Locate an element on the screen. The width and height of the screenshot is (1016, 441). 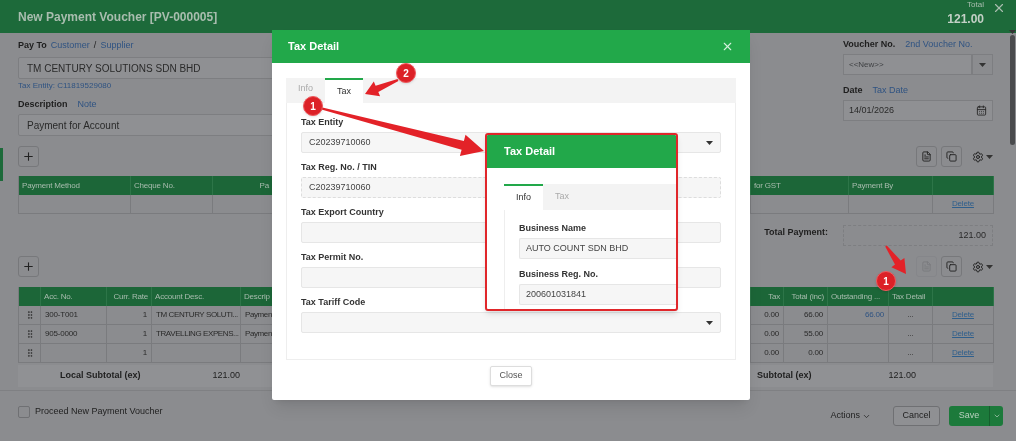
column-header: Tax Detail is located at coordinates (911, 296).